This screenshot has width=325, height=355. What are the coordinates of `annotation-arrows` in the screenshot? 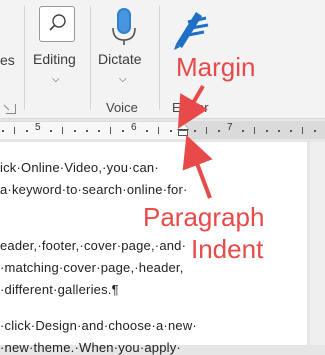 It's located at (195, 141).